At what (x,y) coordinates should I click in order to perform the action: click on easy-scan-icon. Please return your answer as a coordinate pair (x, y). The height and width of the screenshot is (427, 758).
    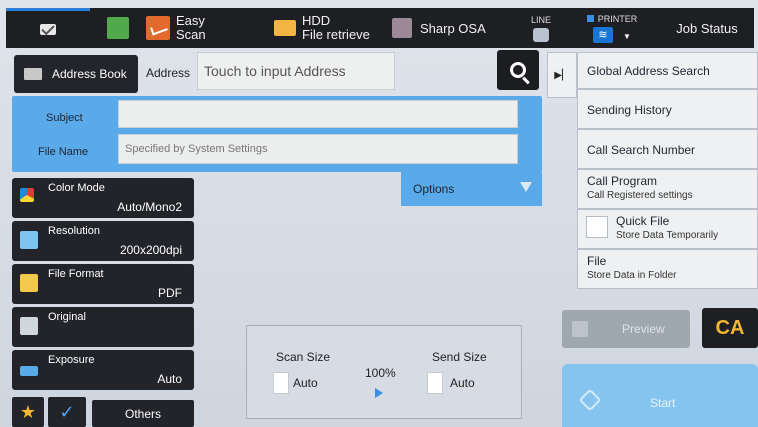
    Looking at the image, I should click on (158, 28).